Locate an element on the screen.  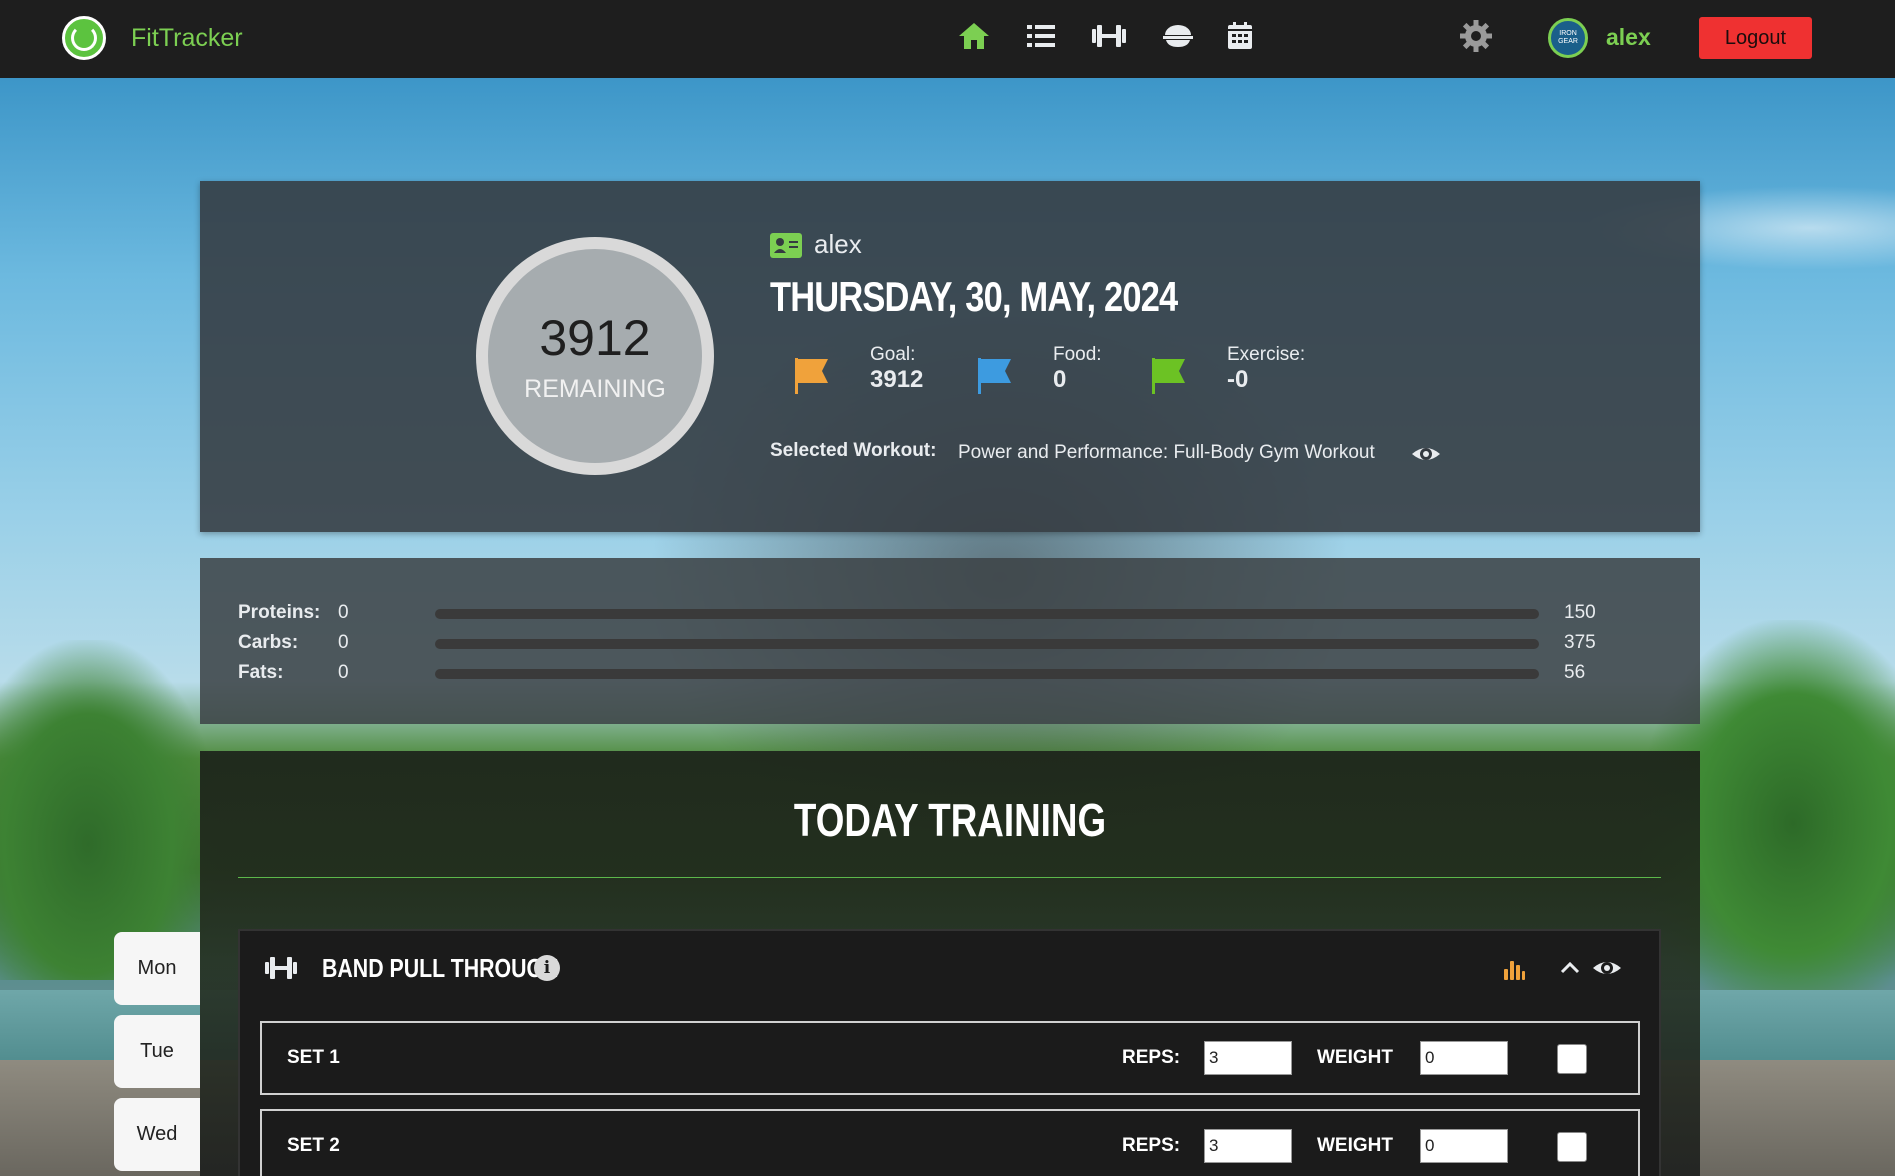
logout-button: Logout is located at coordinates (1755, 38).